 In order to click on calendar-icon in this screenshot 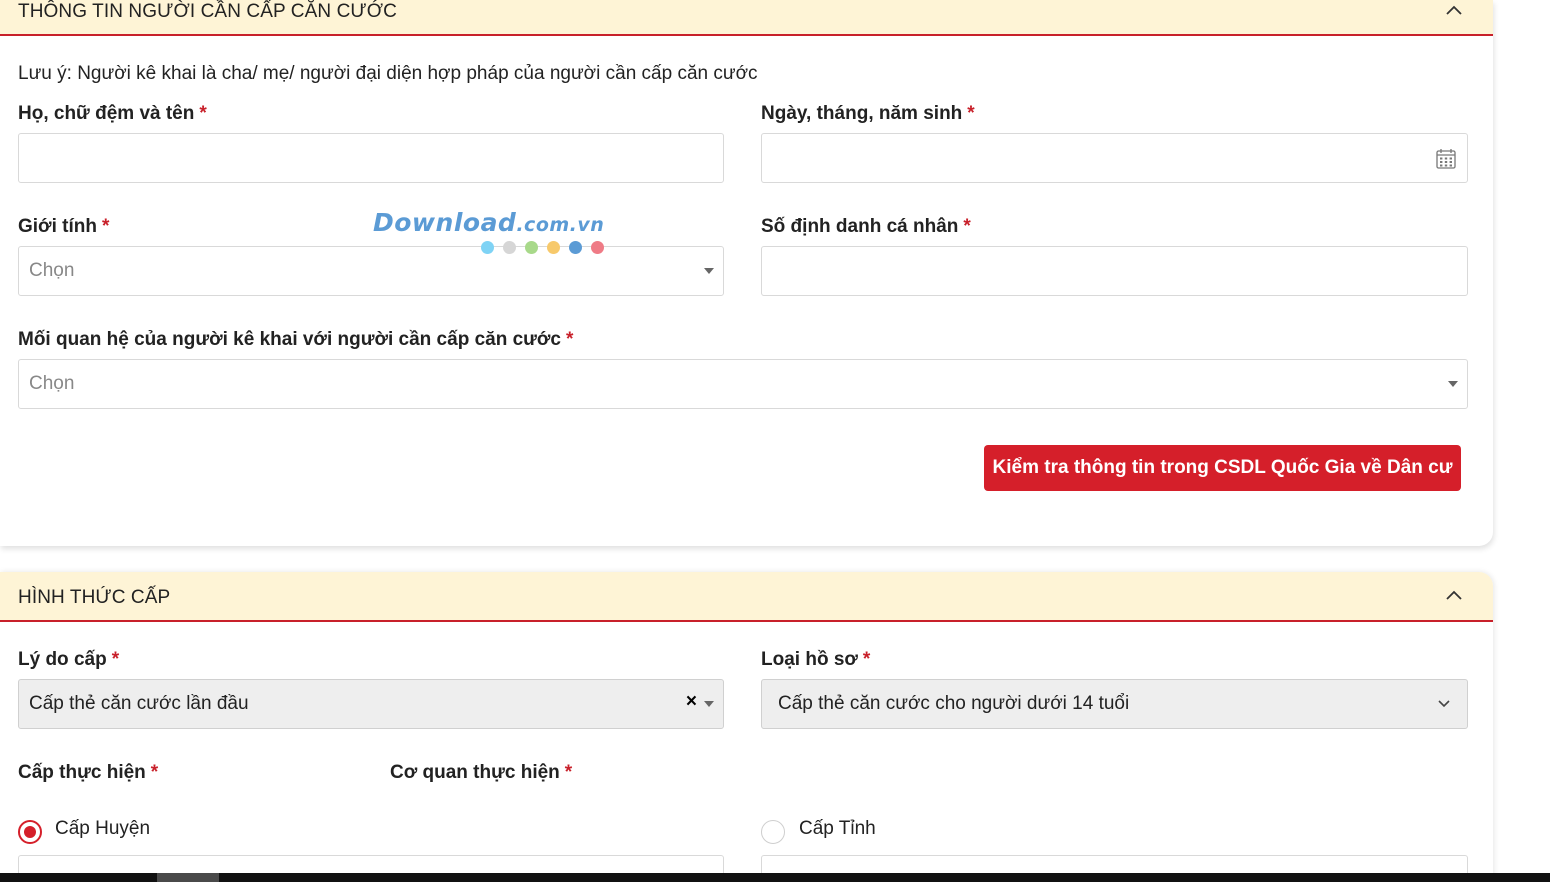, I will do `click(1446, 159)`.